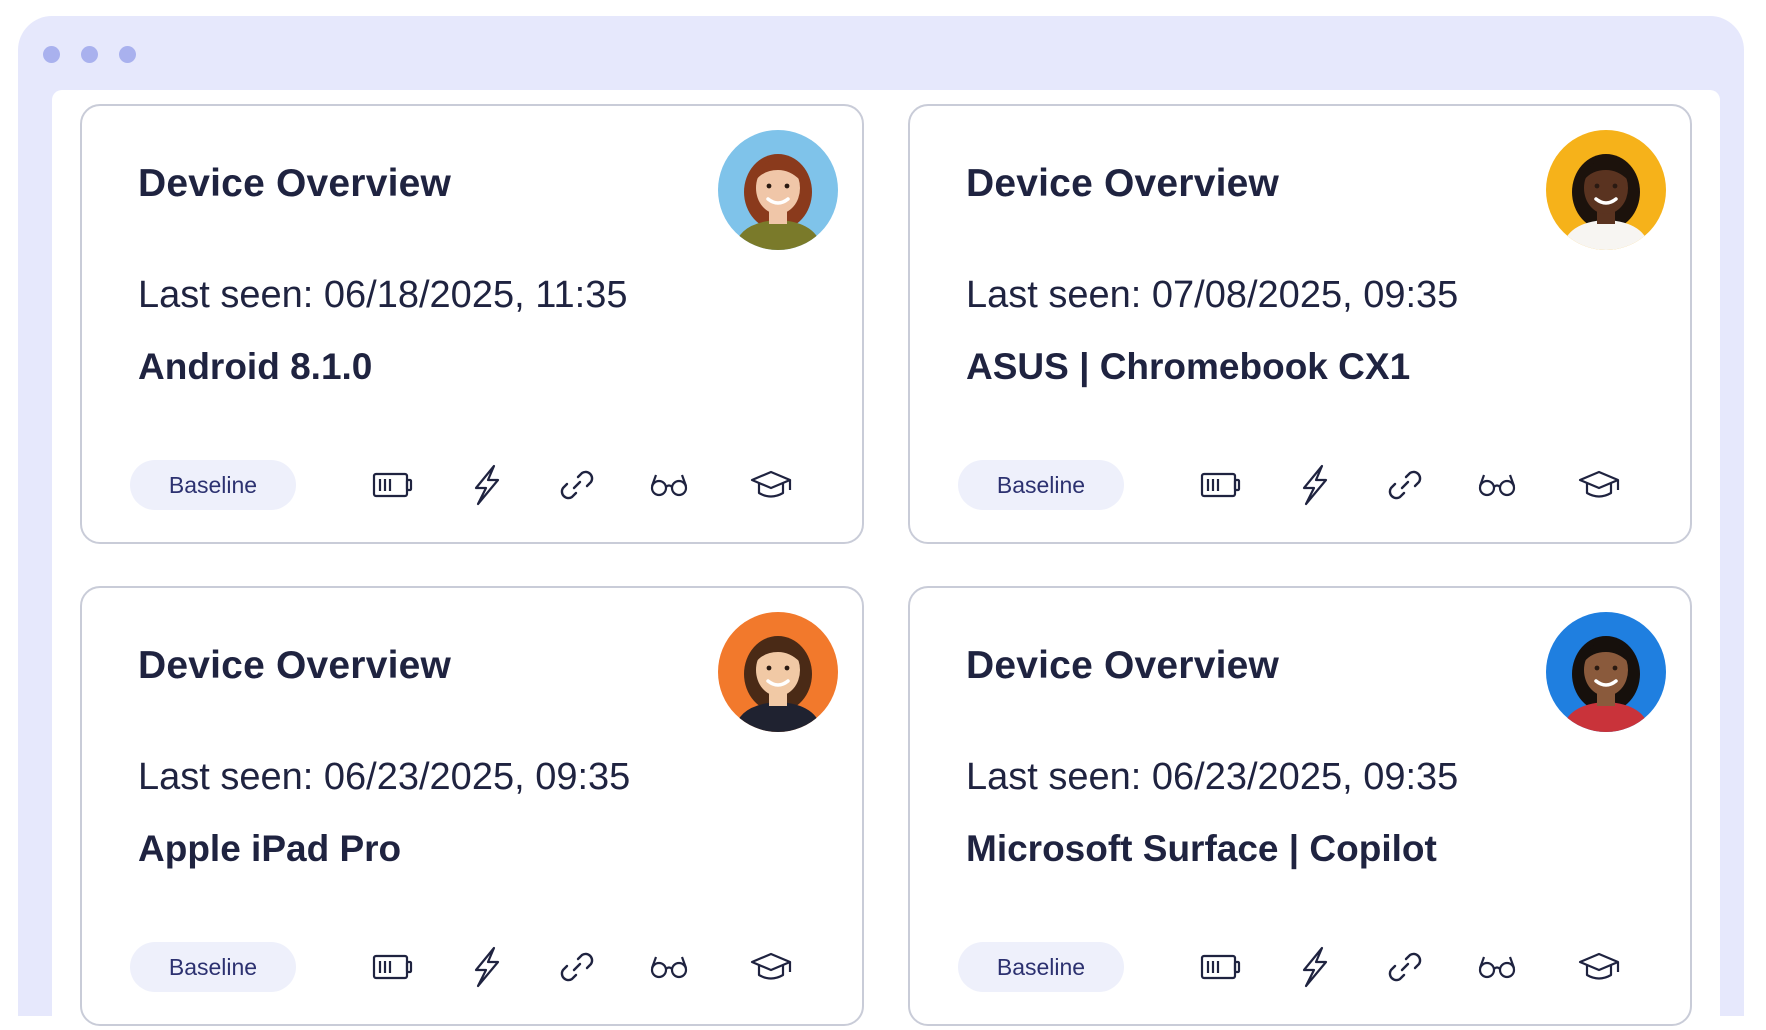  Describe the element at coordinates (270, 848) in the screenshot. I see `device-name: Apple iPad Pro` at that location.